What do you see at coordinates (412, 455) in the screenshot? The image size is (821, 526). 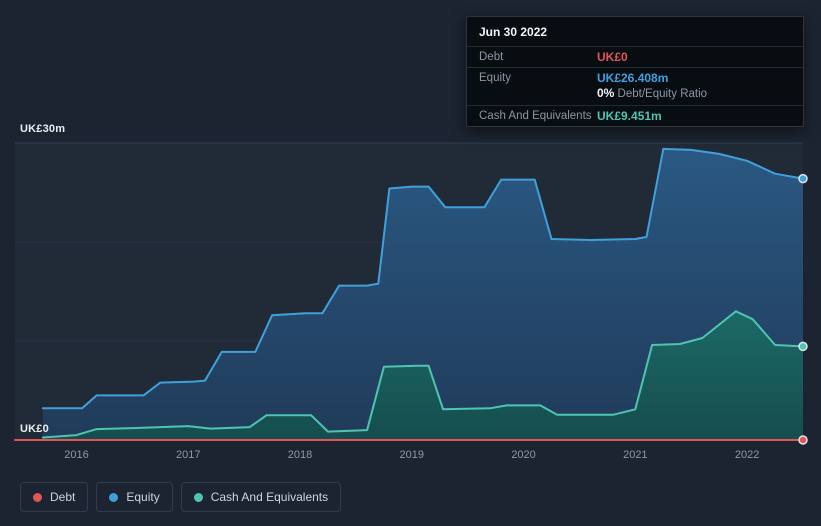 I see `x-tick-label-2019: 2019` at bounding box center [412, 455].